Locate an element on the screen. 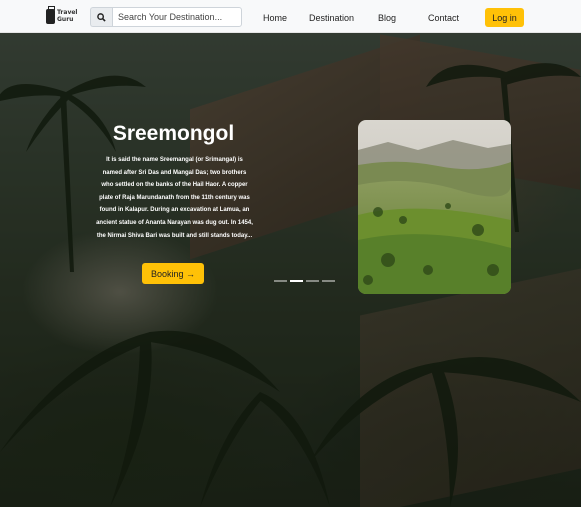 This screenshot has height=507, width=581. carousel-prev-button is located at coordinates (37, 206).